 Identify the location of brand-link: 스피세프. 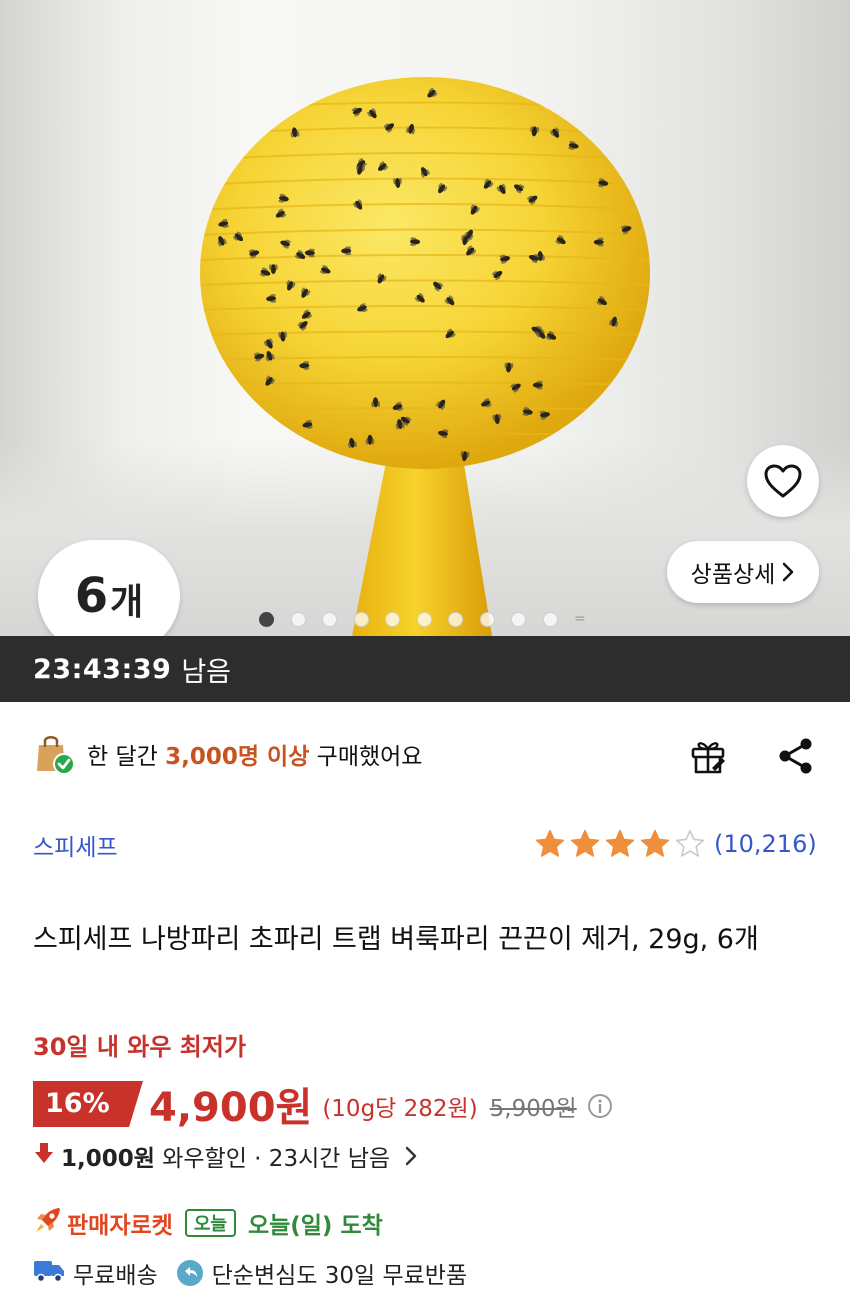
(75, 845).